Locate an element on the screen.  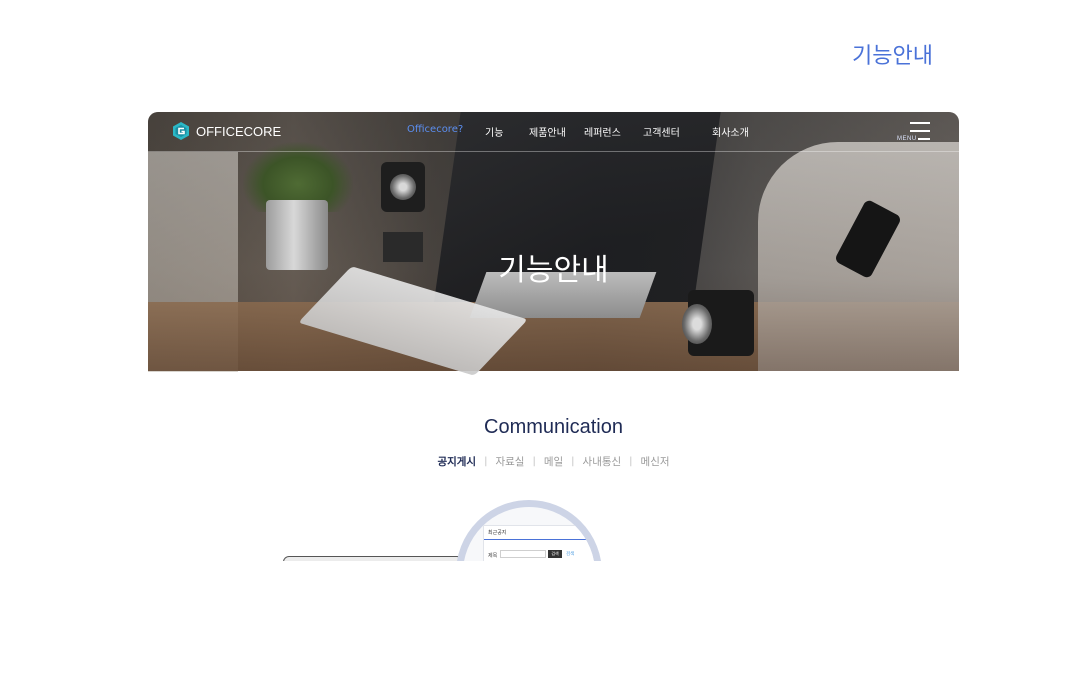
hero-title: 기능안내 is located at coordinates (553, 270).